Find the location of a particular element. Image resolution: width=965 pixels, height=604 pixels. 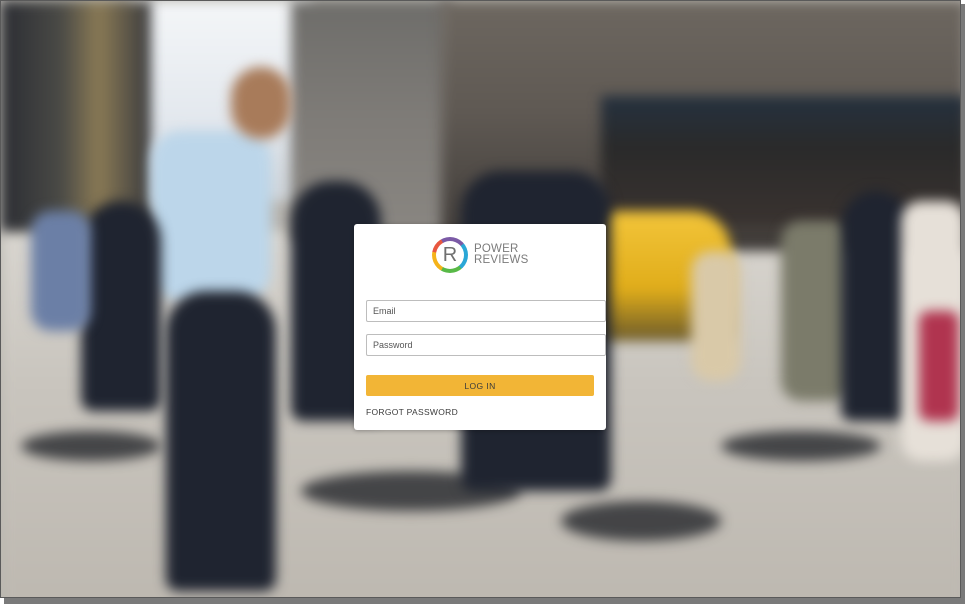

forgot-password-link: FORGOT PASSWORD is located at coordinates (412, 412).